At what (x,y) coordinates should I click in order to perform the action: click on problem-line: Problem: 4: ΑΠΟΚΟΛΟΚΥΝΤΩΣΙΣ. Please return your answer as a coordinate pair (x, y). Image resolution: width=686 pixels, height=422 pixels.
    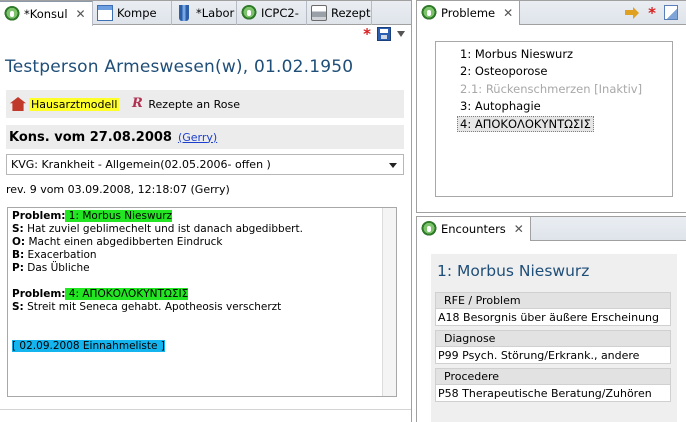
    Looking at the image, I should click on (202, 294).